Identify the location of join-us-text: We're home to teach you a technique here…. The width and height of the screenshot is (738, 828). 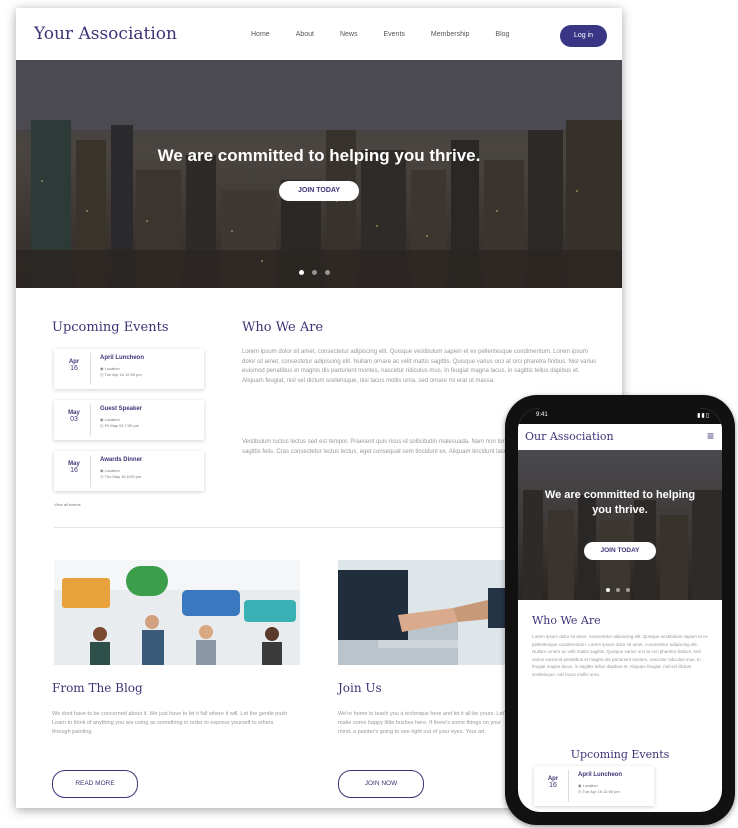
(423, 723).